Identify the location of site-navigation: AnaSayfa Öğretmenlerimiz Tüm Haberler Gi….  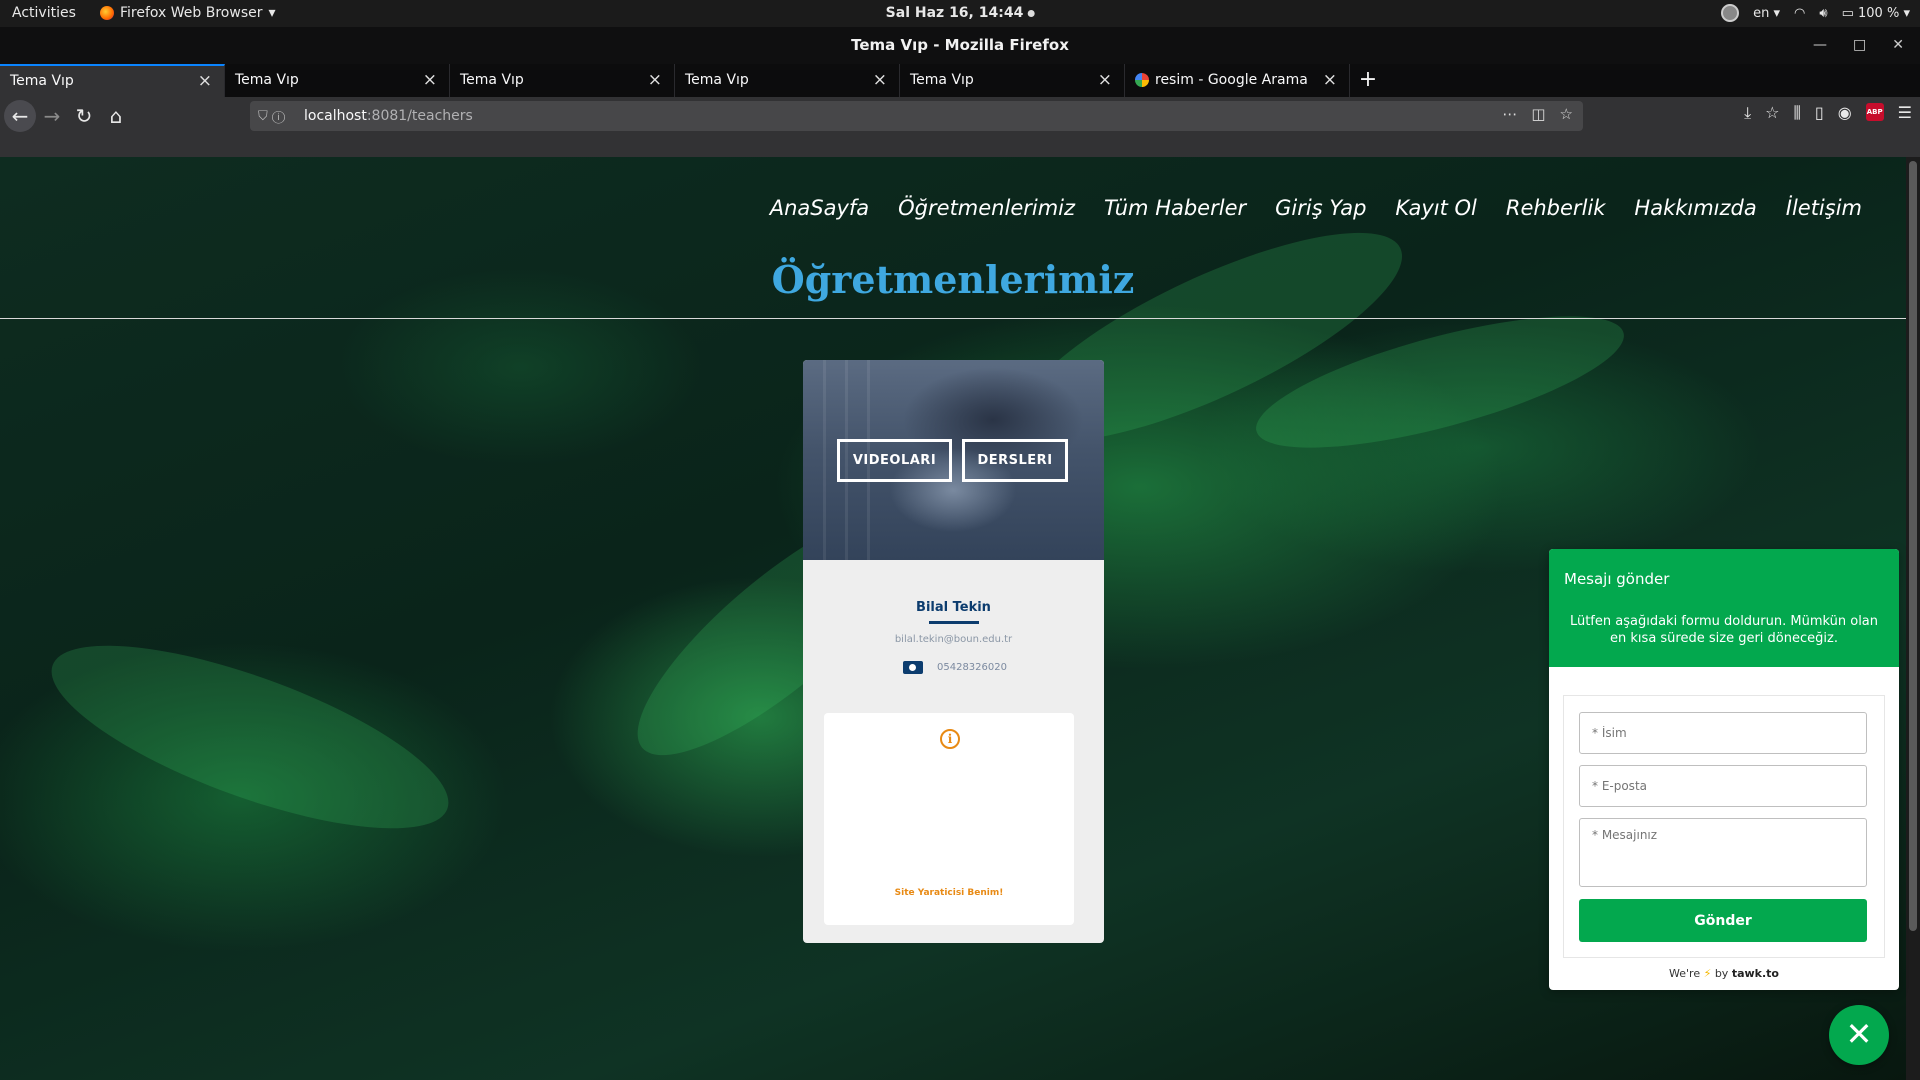
(1316, 208).